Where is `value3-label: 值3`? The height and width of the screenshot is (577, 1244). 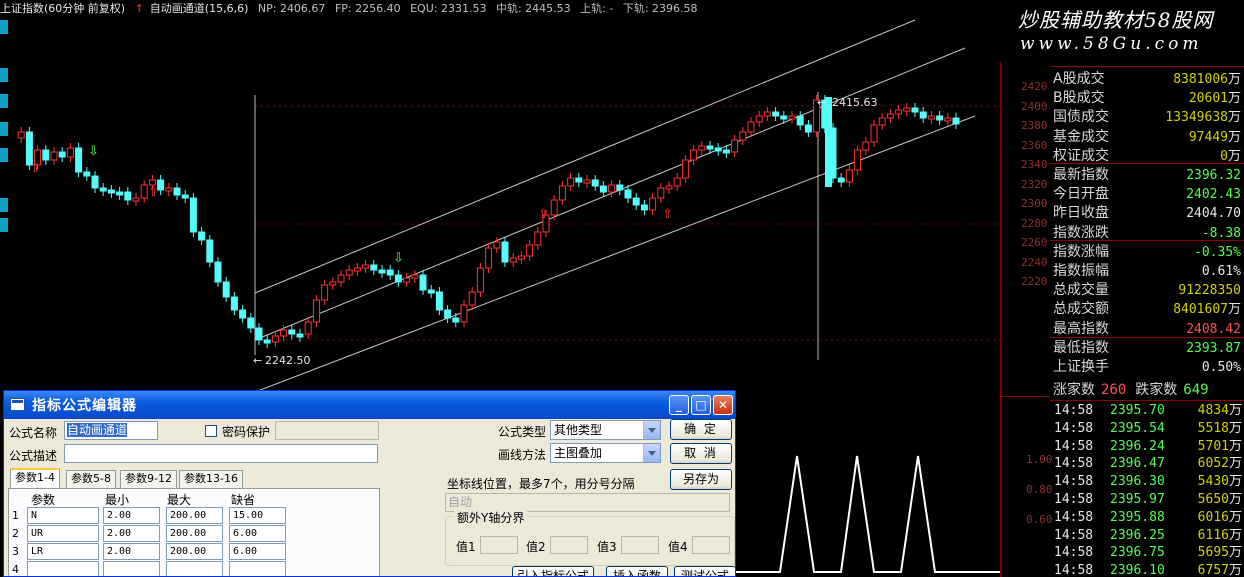
value3-label: 值3 is located at coordinates (607, 547).